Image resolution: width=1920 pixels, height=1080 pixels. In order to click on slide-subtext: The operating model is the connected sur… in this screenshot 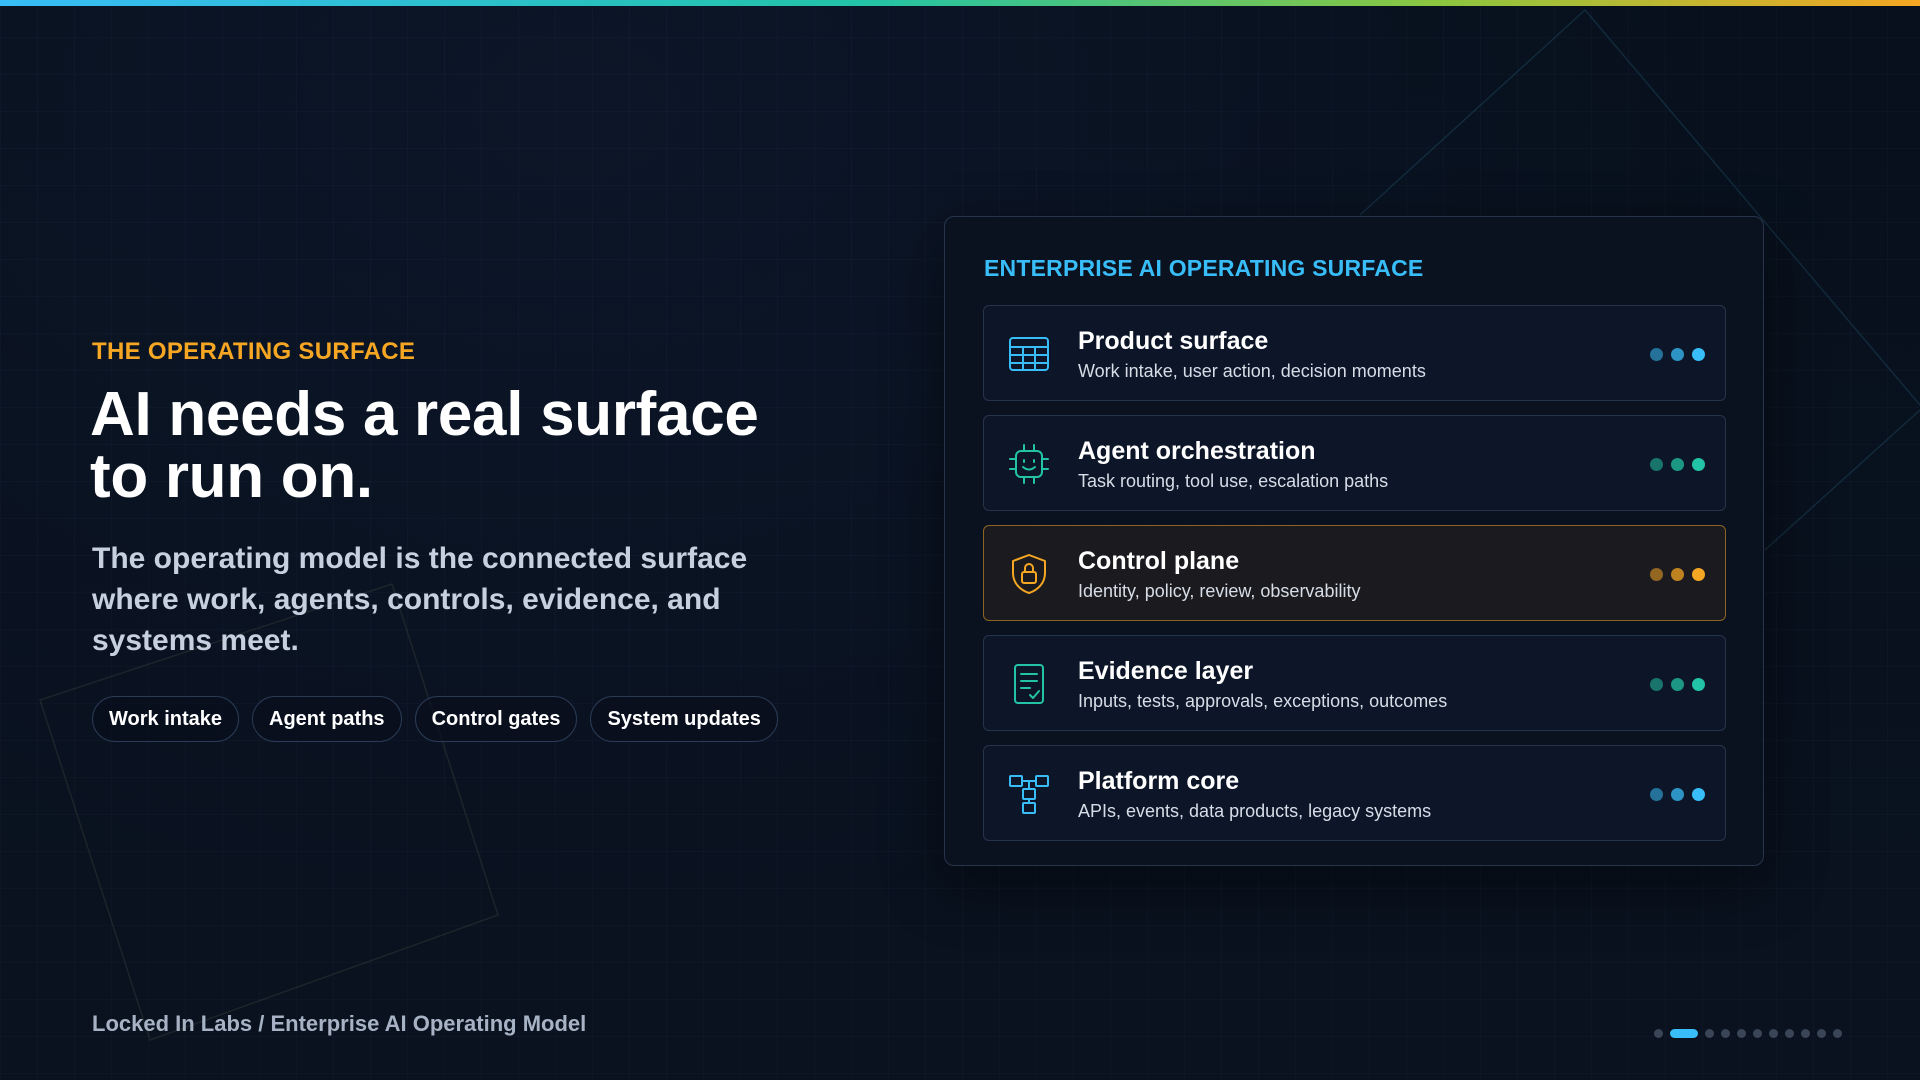, I will do `click(420, 599)`.